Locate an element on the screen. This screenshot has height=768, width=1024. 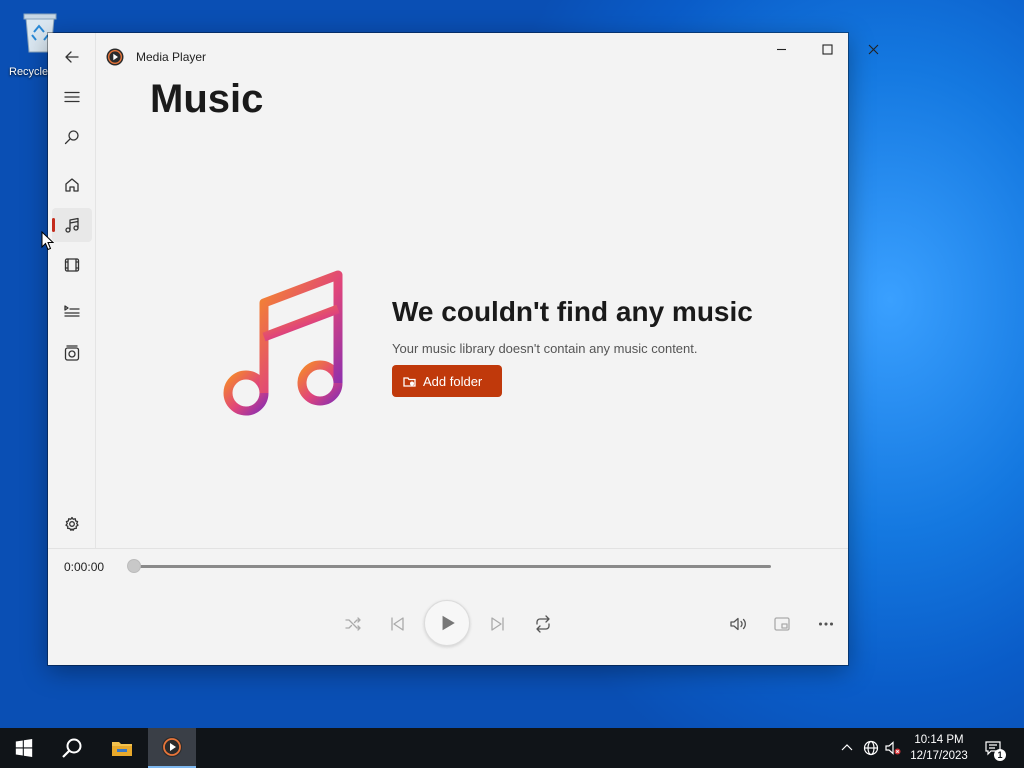
next-icon is located at coordinates (497, 624).